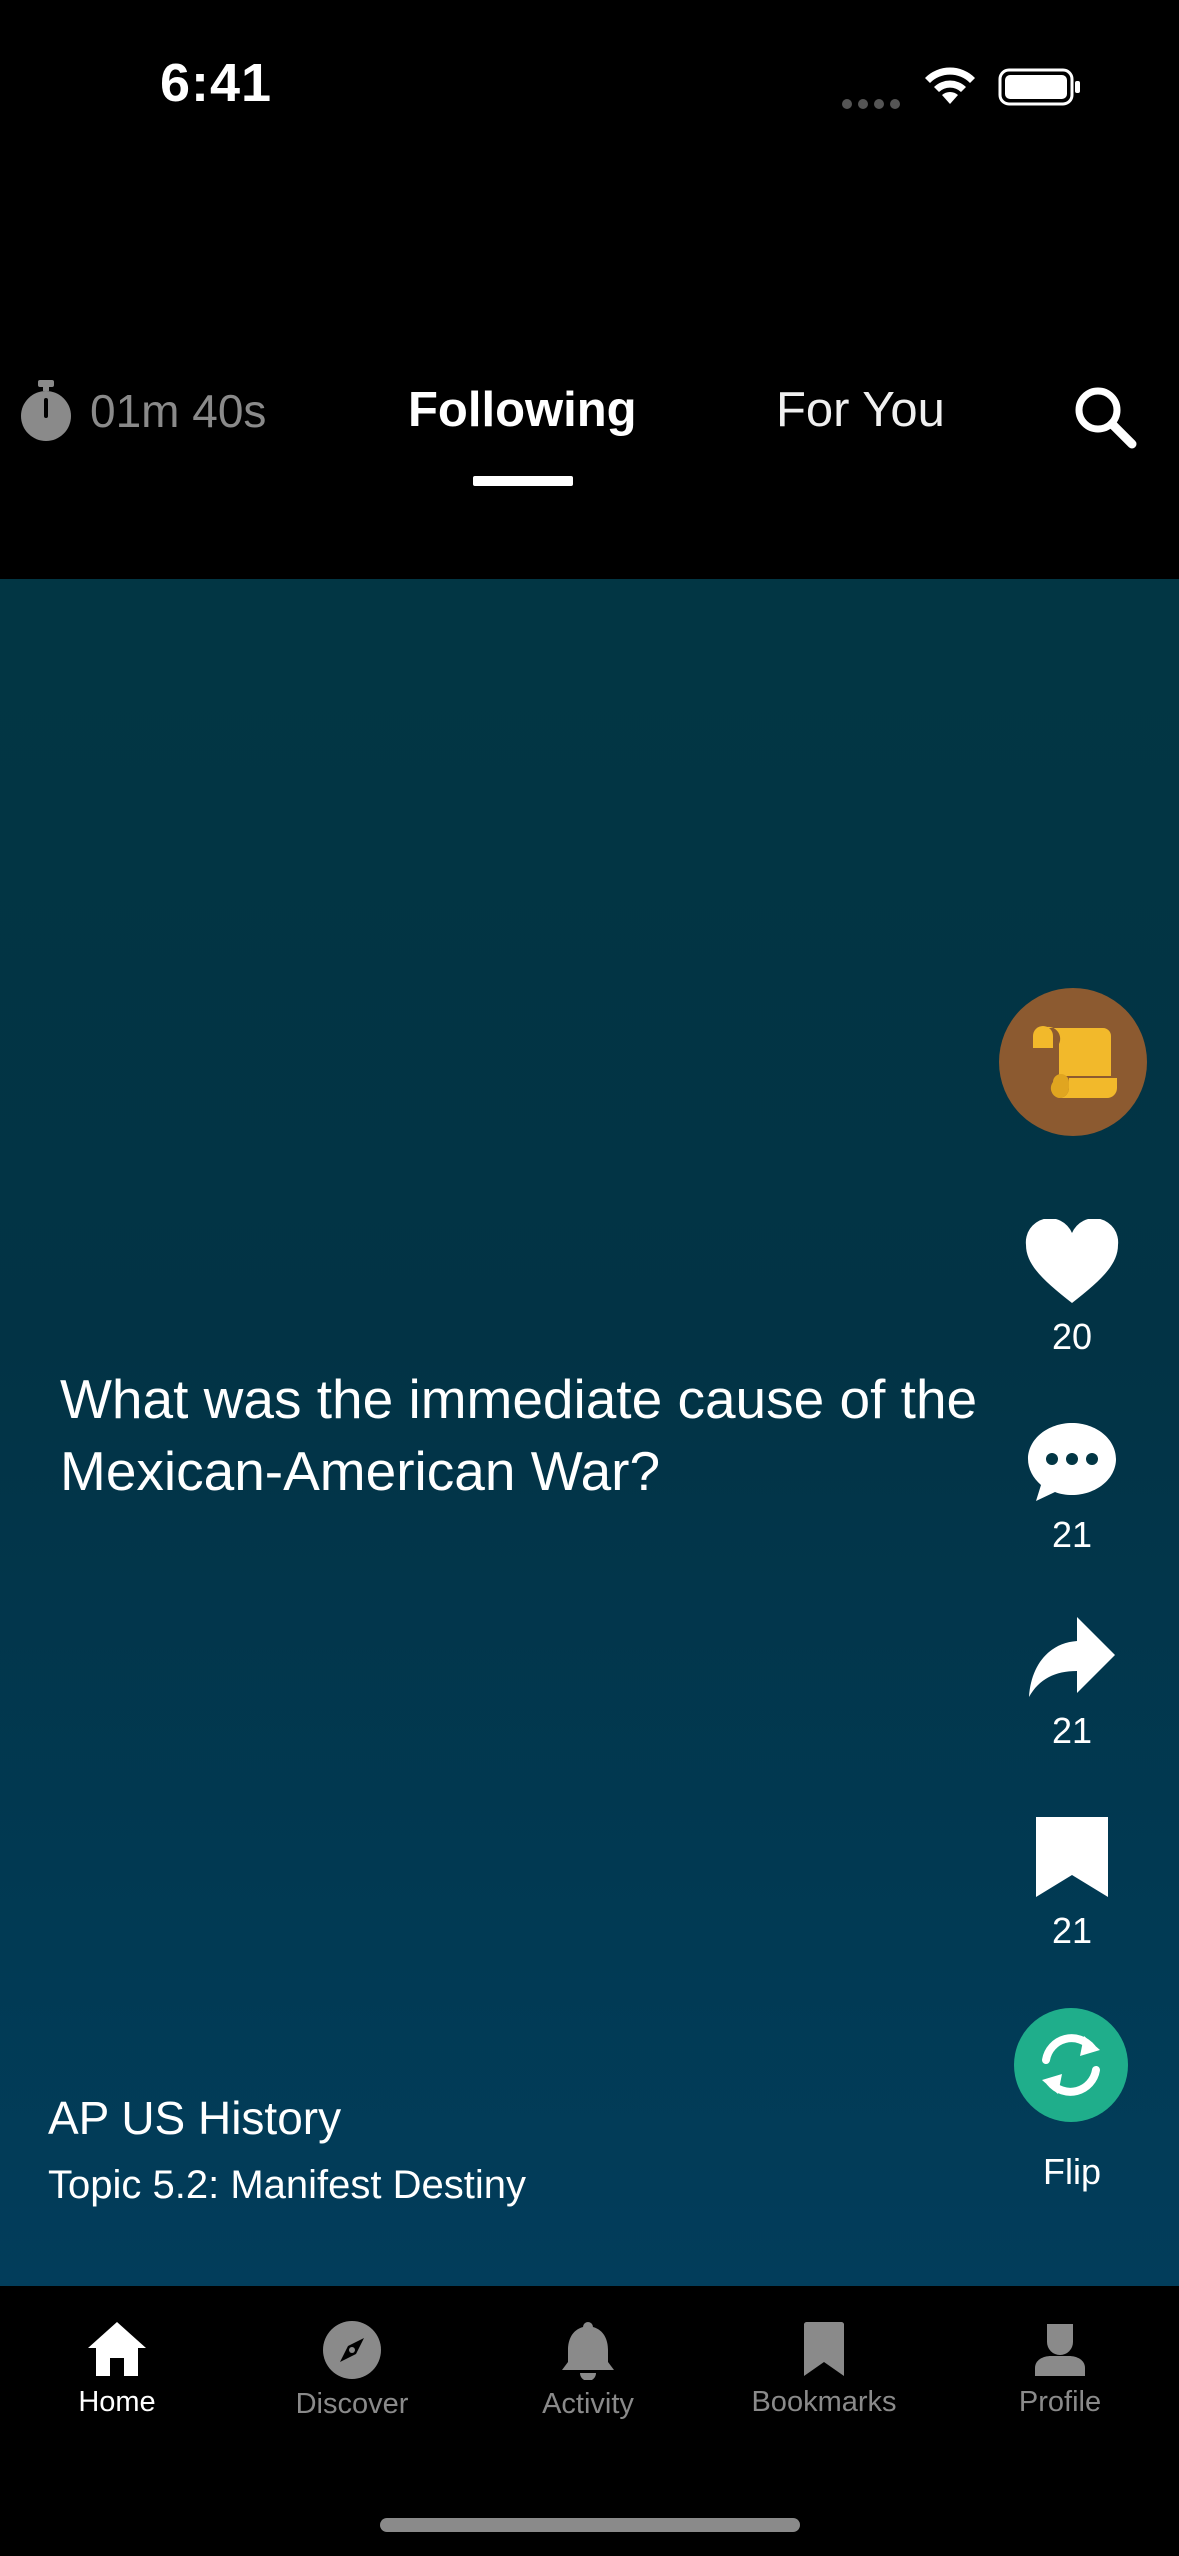 This screenshot has height=2556, width=1179. What do you see at coordinates (590, 2525) in the screenshot?
I see `home-indicator` at bounding box center [590, 2525].